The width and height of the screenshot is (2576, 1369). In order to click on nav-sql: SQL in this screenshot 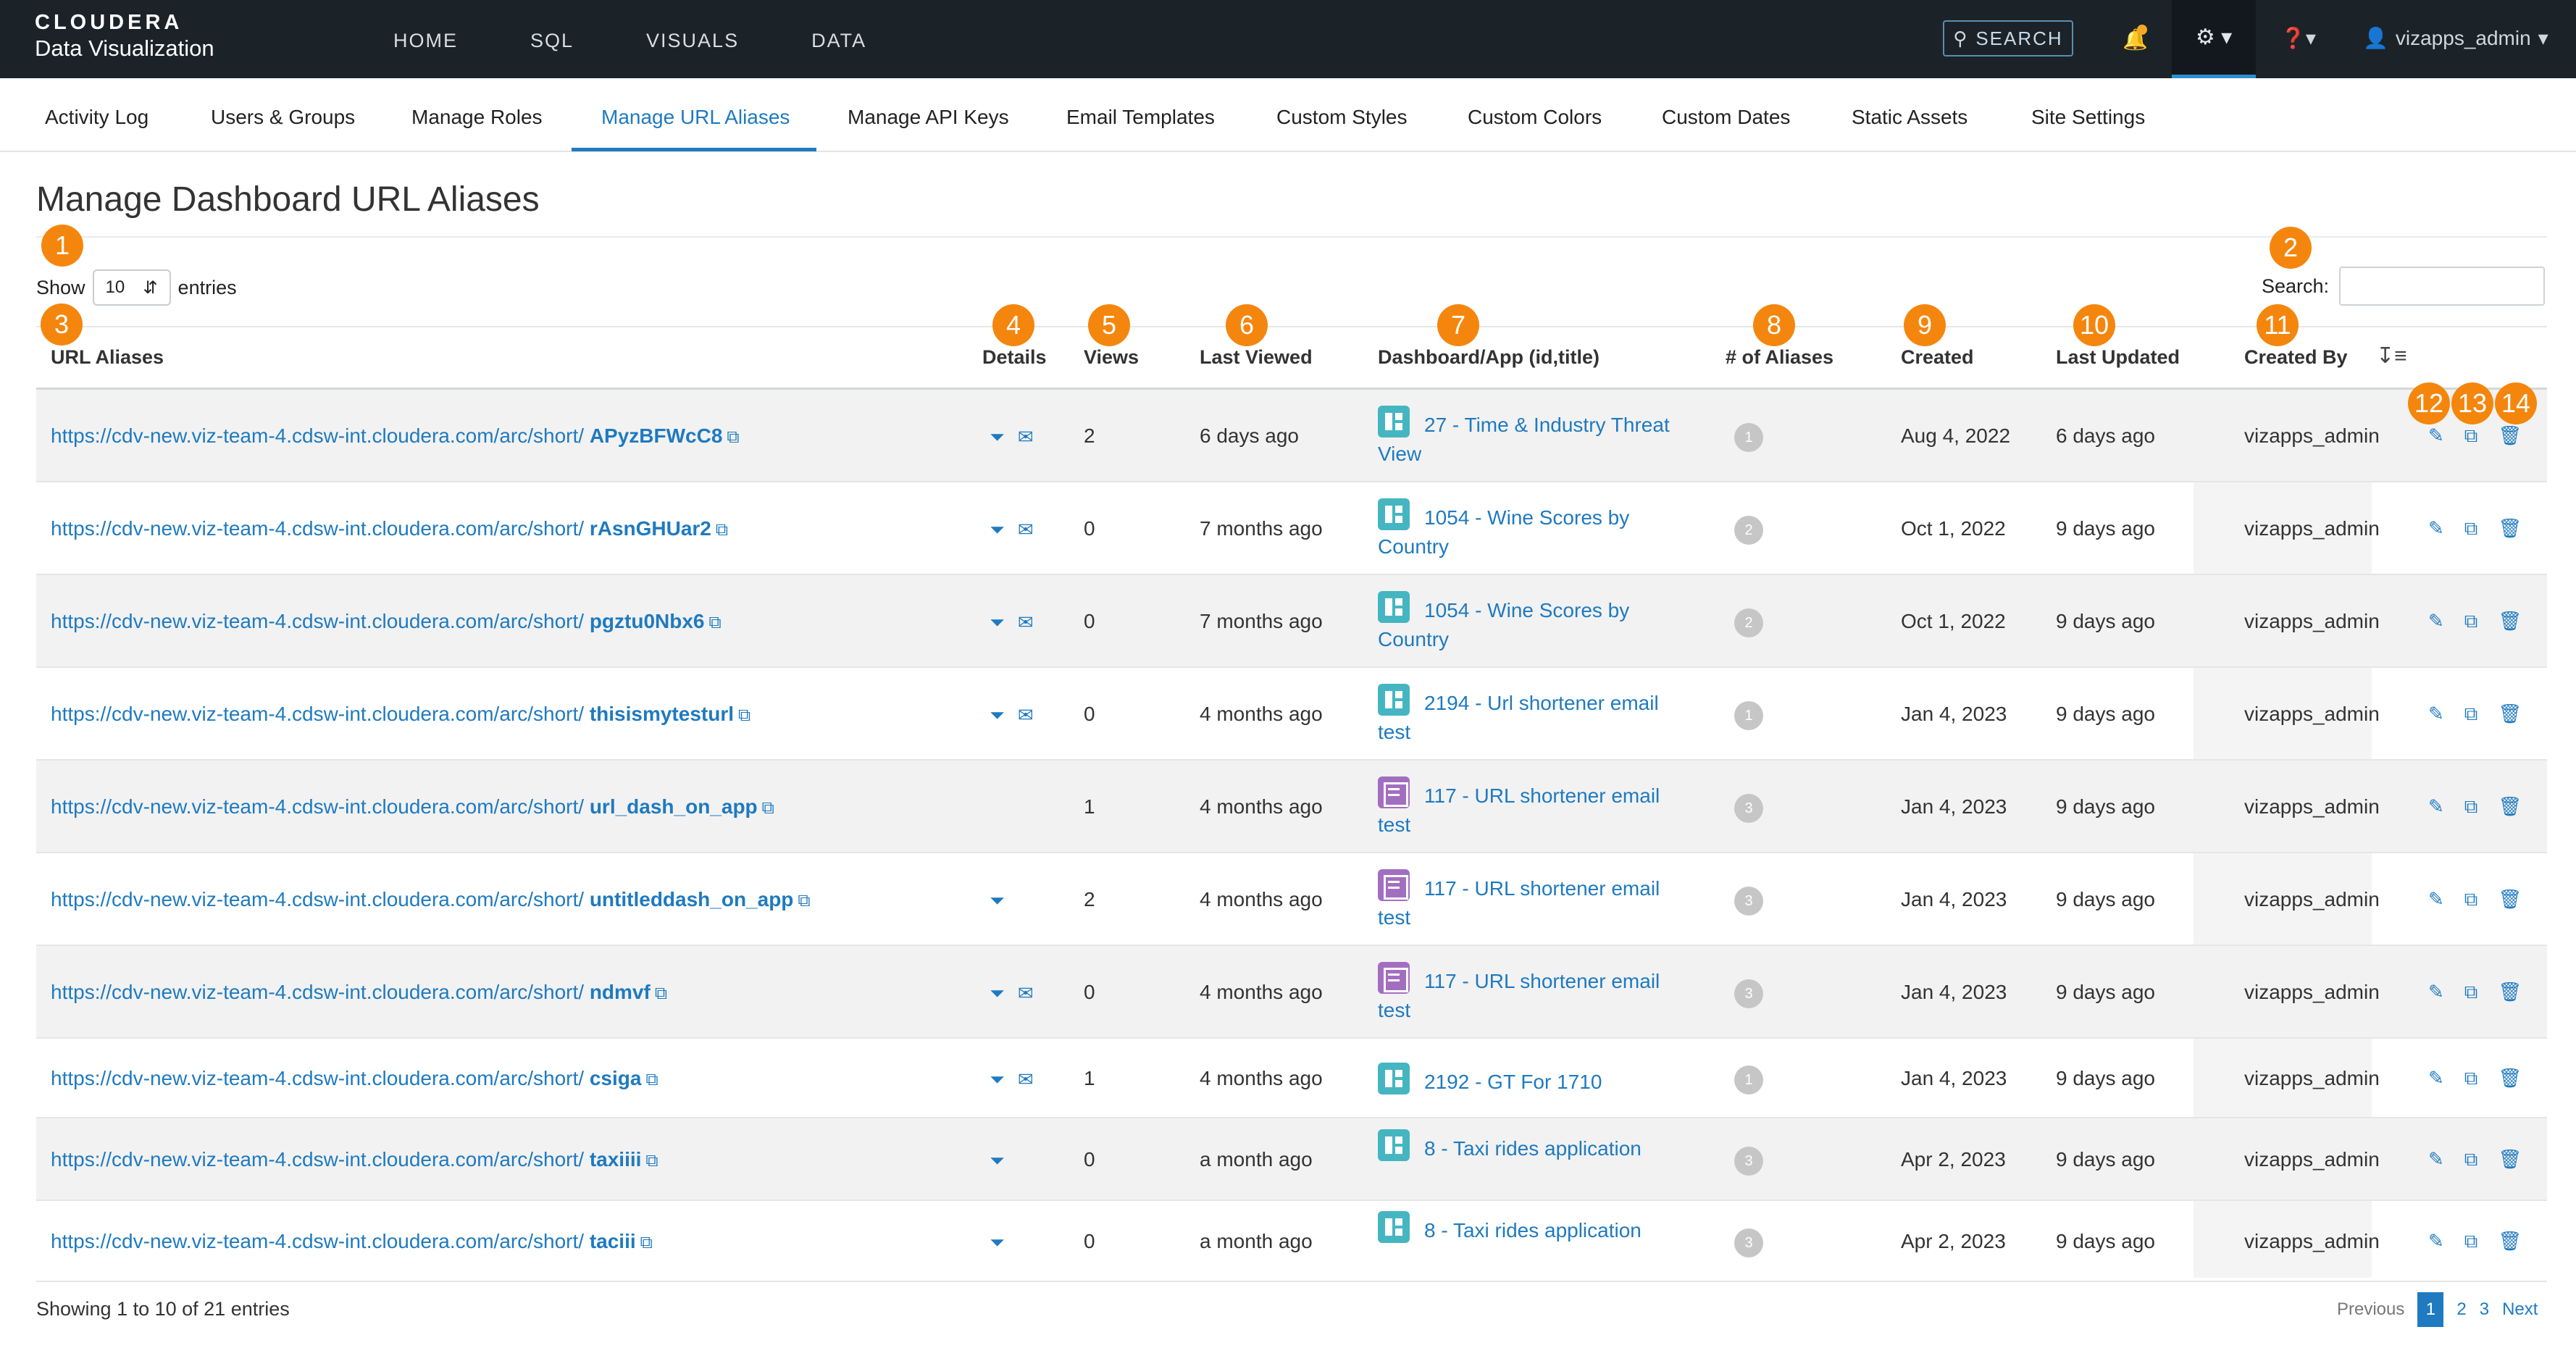, I will do `click(552, 41)`.